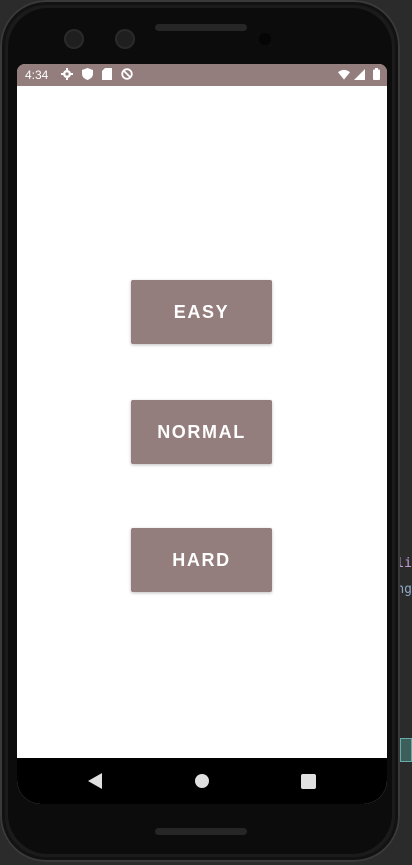  I want to click on front-camera, so click(74, 39).